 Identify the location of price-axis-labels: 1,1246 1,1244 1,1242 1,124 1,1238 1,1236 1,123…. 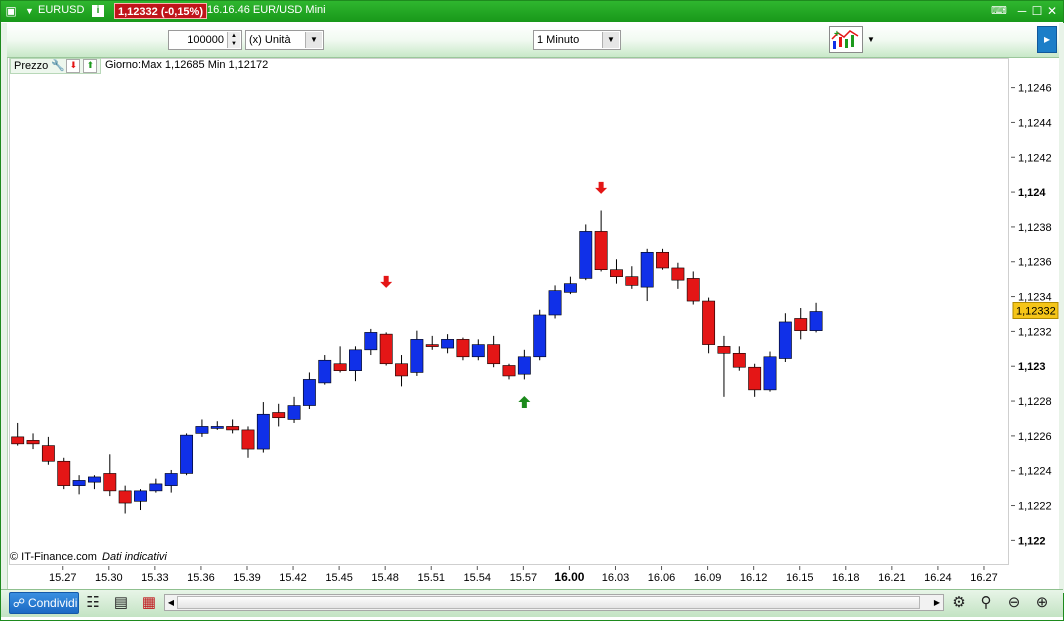
(1035, 315).